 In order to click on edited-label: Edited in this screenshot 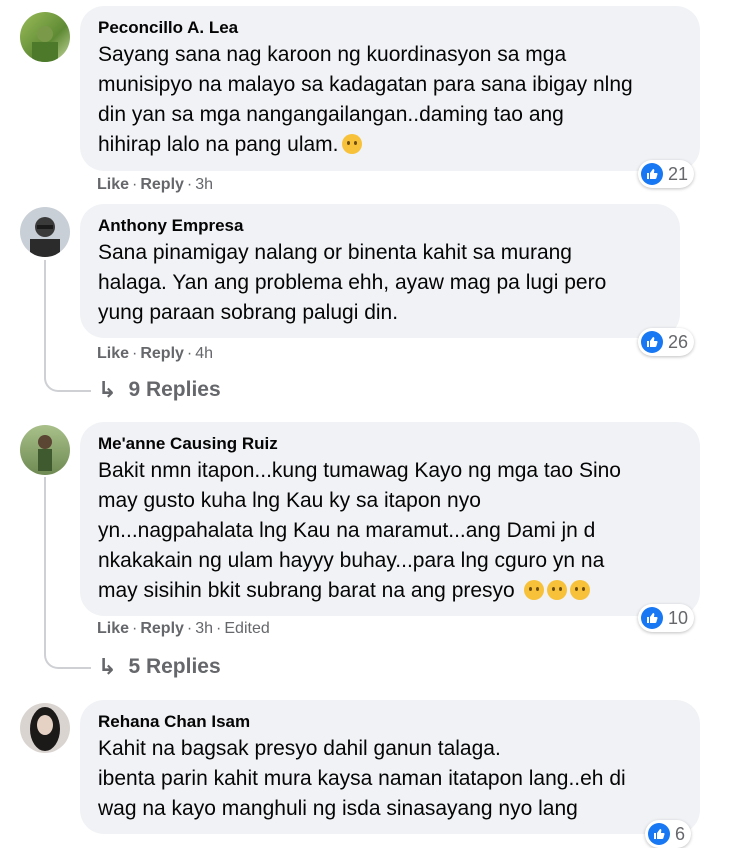, I will do `click(246, 628)`.